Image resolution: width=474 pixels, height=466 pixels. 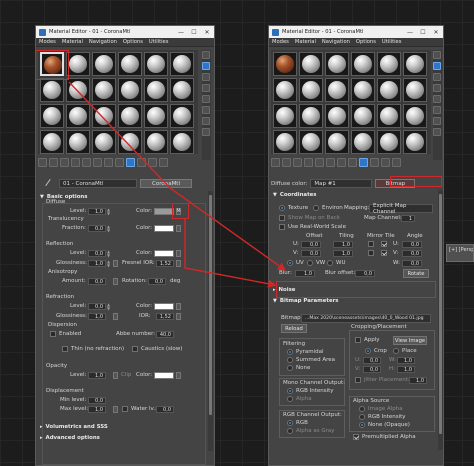 What do you see at coordinates (412, 253) in the screenshot?
I see `v-angle-input: 0,0` at bounding box center [412, 253].